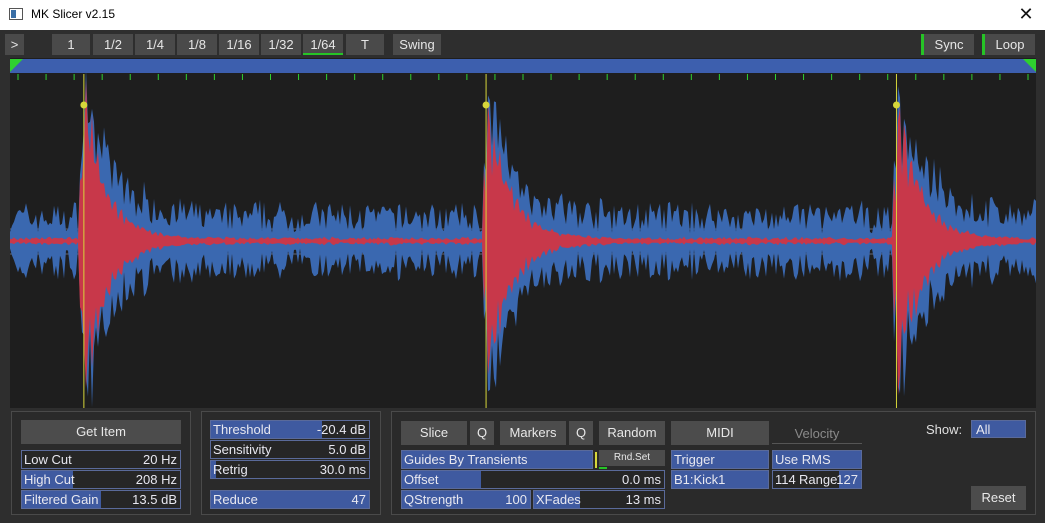  What do you see at coordinates (466, 459) in the screenshot?
I see `guides-label: Guides By Transients` at bounding box center [466, 459].